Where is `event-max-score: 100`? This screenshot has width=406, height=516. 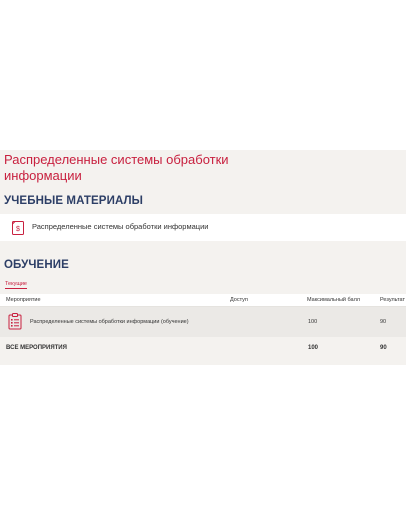 event-max-score: 100 is located at coordinates (313, 322).